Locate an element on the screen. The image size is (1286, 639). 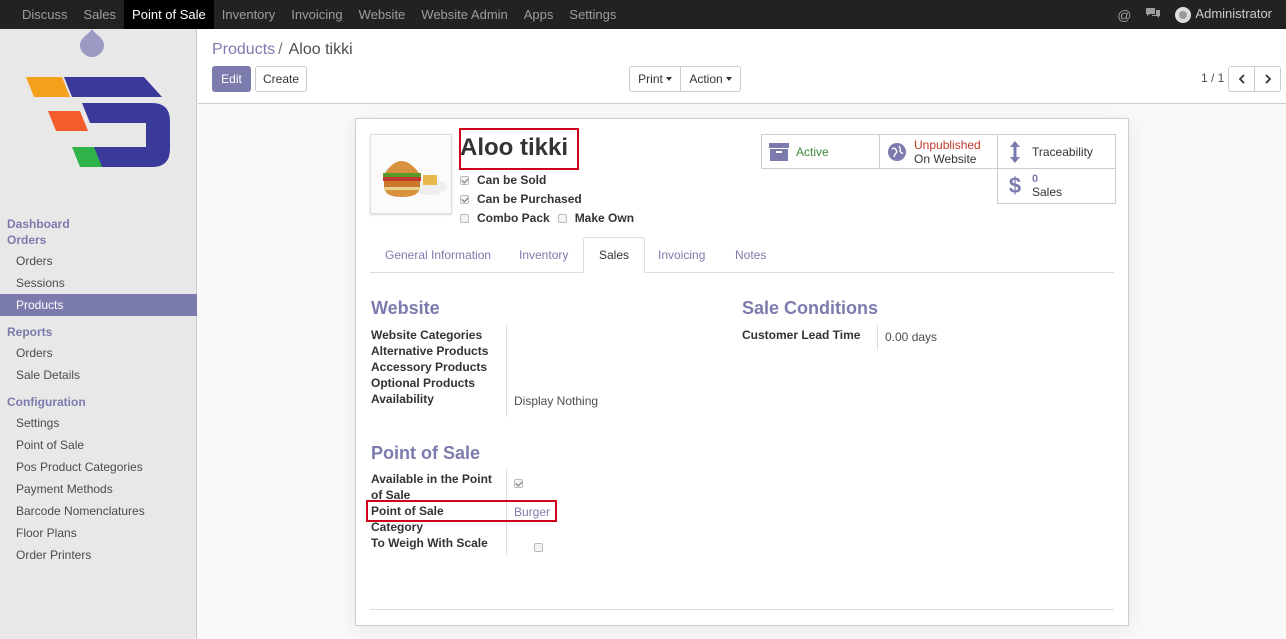
sales-stat: 0 Sales is located at coordinates (1047, 186).